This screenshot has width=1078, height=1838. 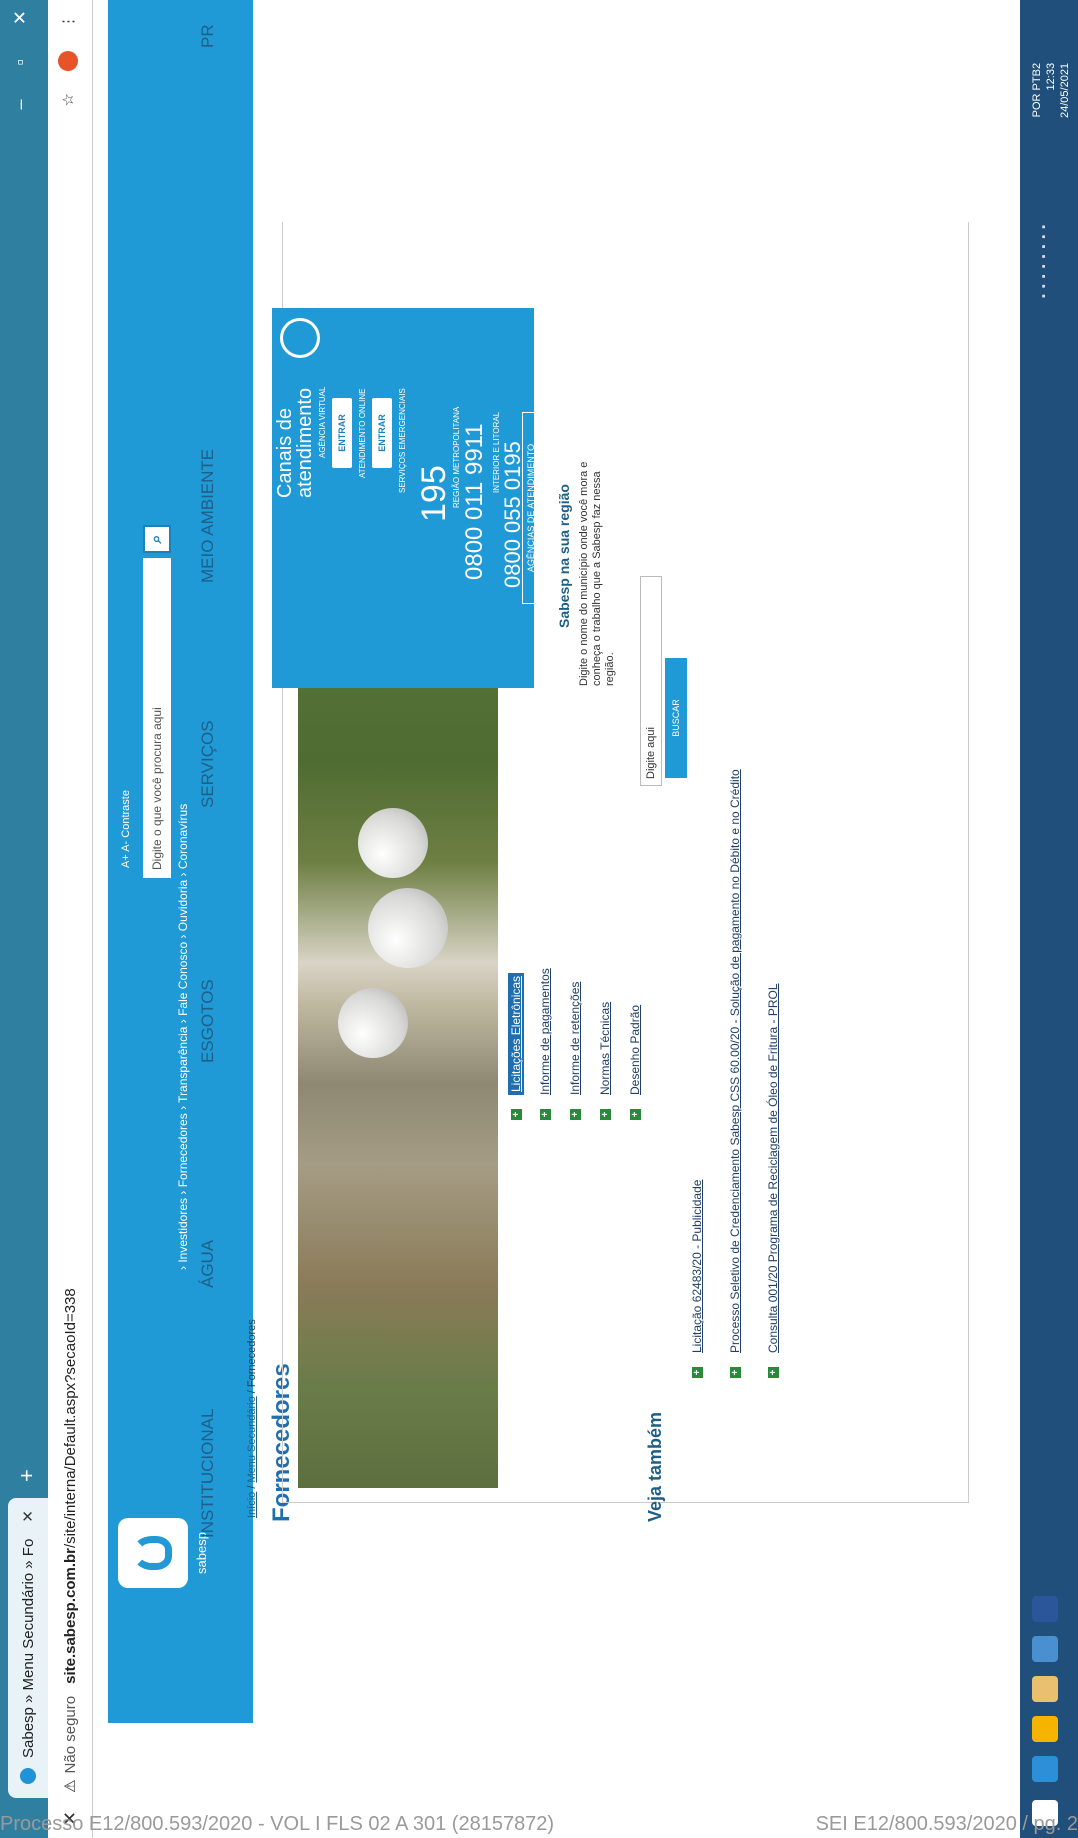 I want to click on edge-icon, so click(x=1045, y=1769).